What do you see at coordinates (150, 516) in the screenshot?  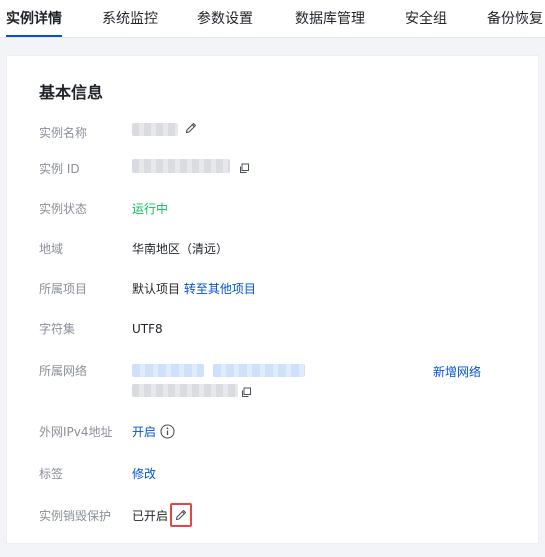 I see `deletion-protection-value: 已开启` at bounding box center [150, 516].